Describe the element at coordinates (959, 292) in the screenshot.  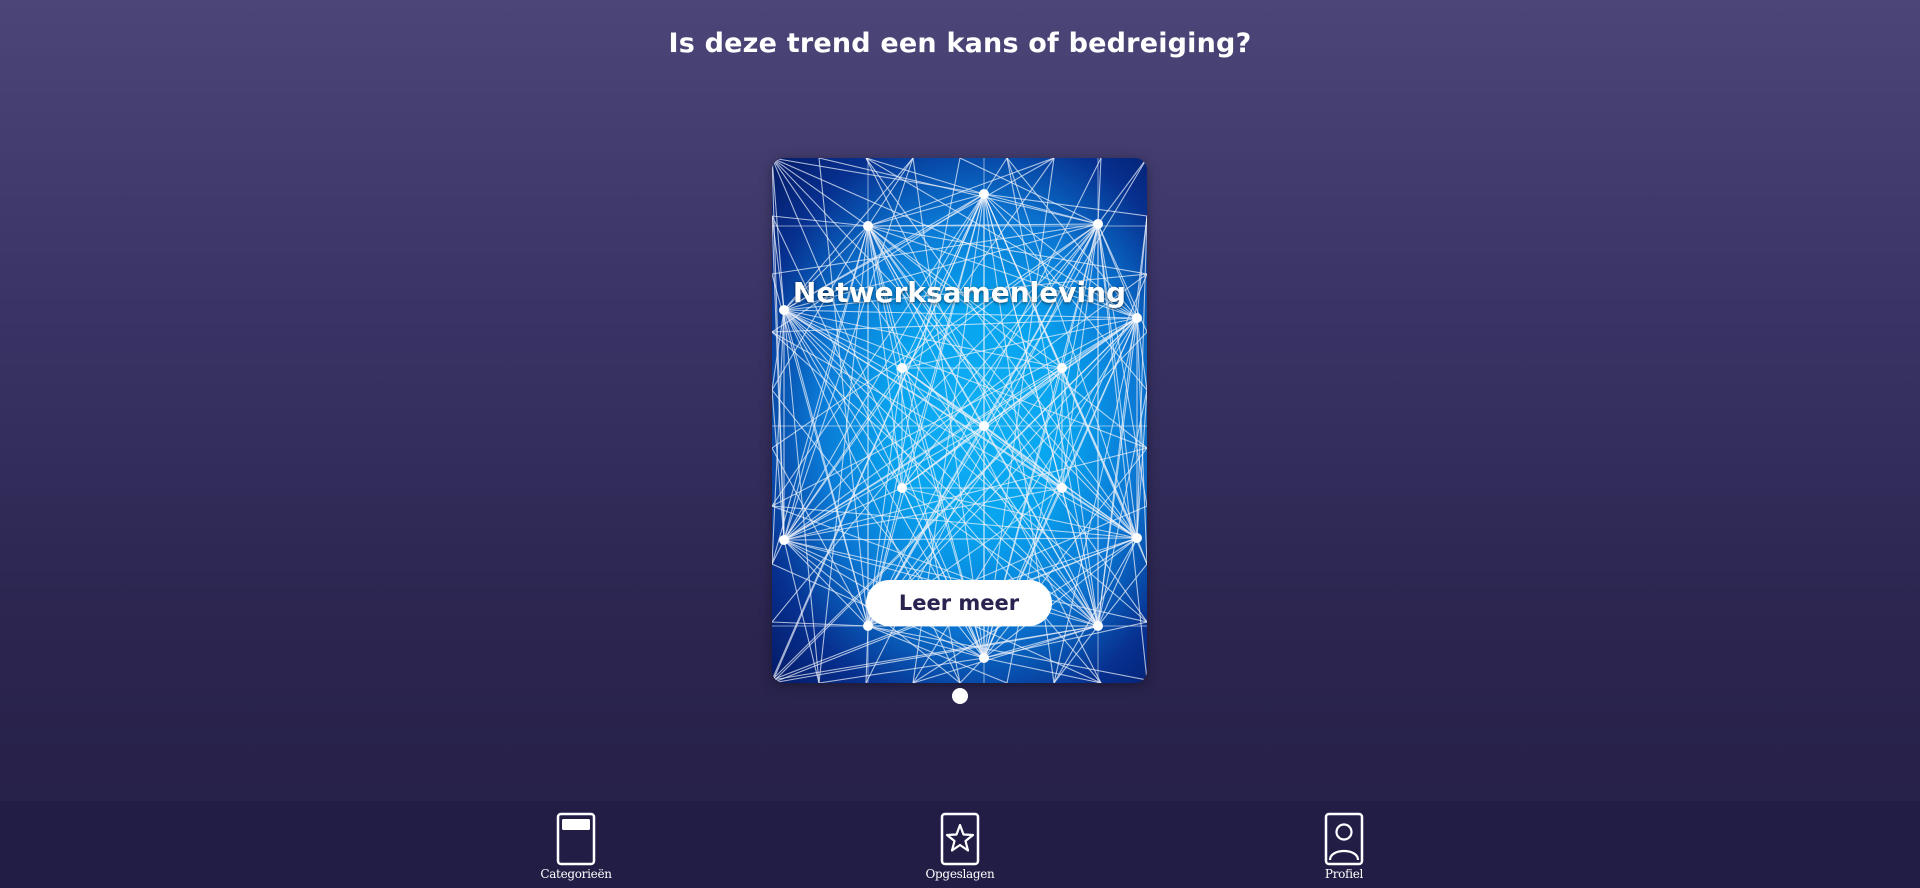
I see `card-title: Netwerksamenleving` at that location.